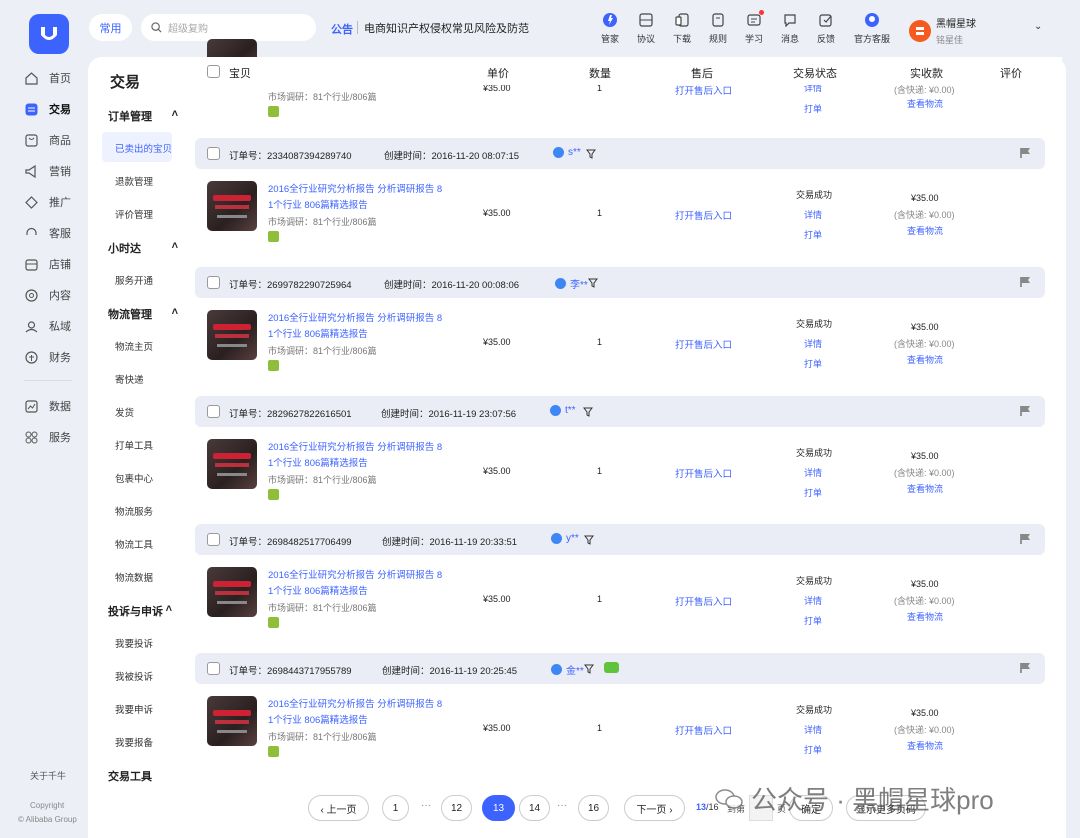 The width and height of the screenshot is (1080, 838). What do you see at coordinates (134, 742) in the screenshot?
I see `subnav-item: 我要报备` at bounding box center [134, 742].